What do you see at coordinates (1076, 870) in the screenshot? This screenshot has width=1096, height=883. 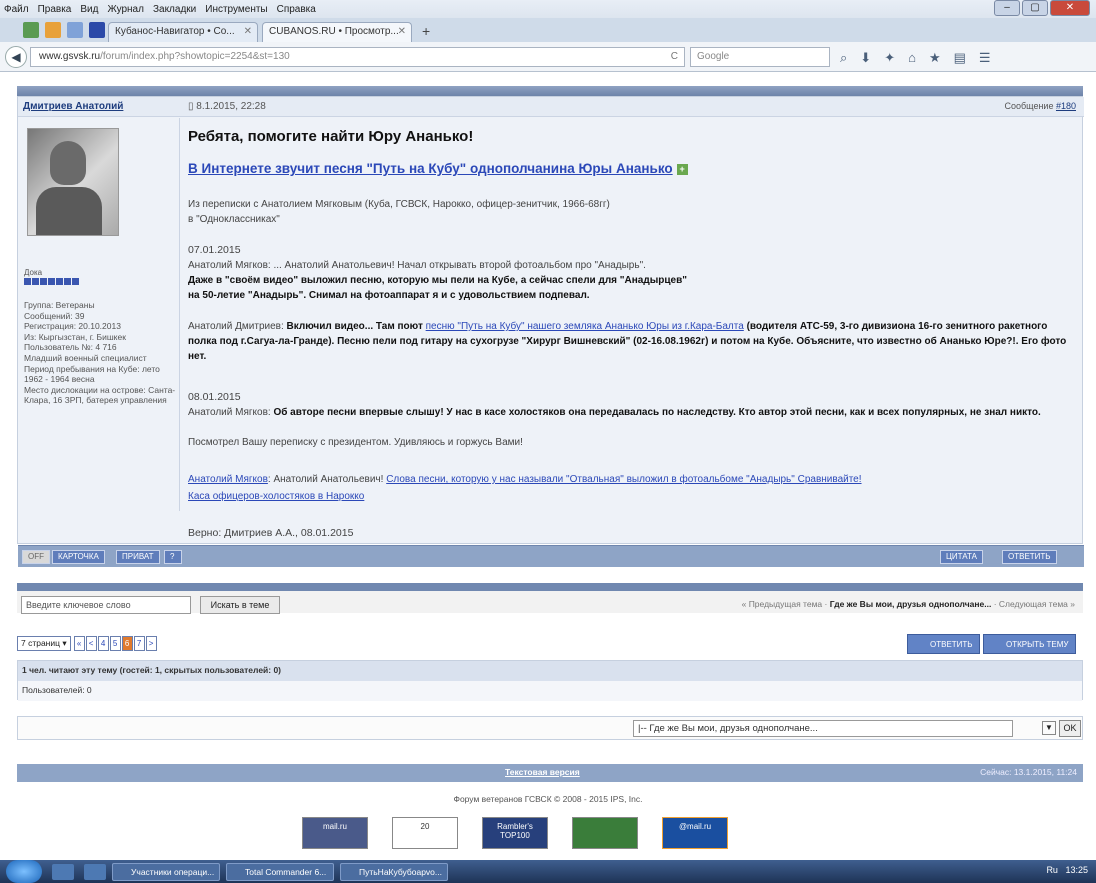 I see `clock: 13:25` at bounding box center [1076, 870].